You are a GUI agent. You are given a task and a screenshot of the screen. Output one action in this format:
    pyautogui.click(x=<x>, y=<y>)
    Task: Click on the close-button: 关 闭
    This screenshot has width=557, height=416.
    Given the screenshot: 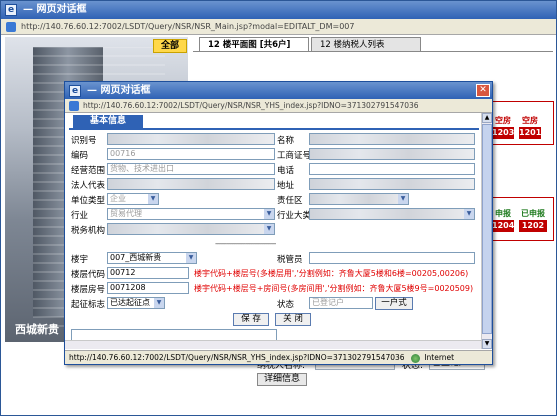 What is the action you would take?
    pyautogui.click(x=293, y=319)
    